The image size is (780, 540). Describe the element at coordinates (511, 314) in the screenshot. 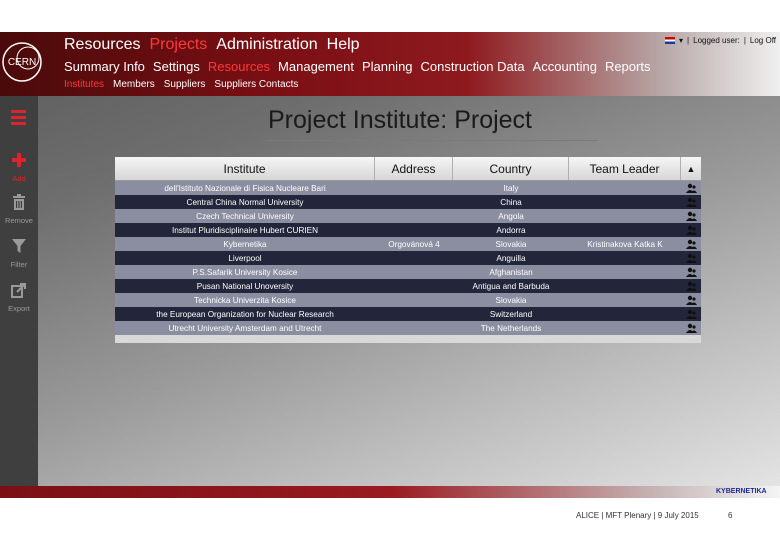

I see `country-cell: Switzerland` at that location.